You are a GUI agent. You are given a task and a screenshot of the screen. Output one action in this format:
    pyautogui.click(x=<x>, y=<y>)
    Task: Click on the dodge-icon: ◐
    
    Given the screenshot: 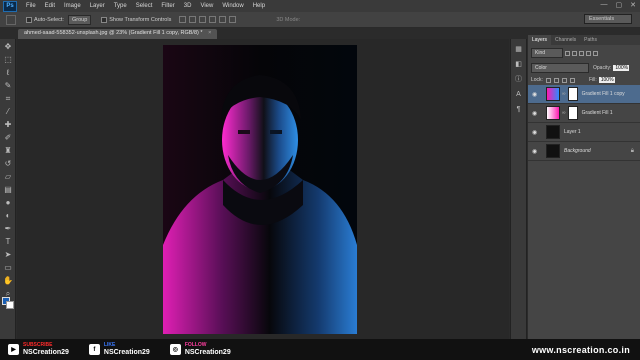 What is the action you would take?
    pyautogui.click(x=8, y=216)
    